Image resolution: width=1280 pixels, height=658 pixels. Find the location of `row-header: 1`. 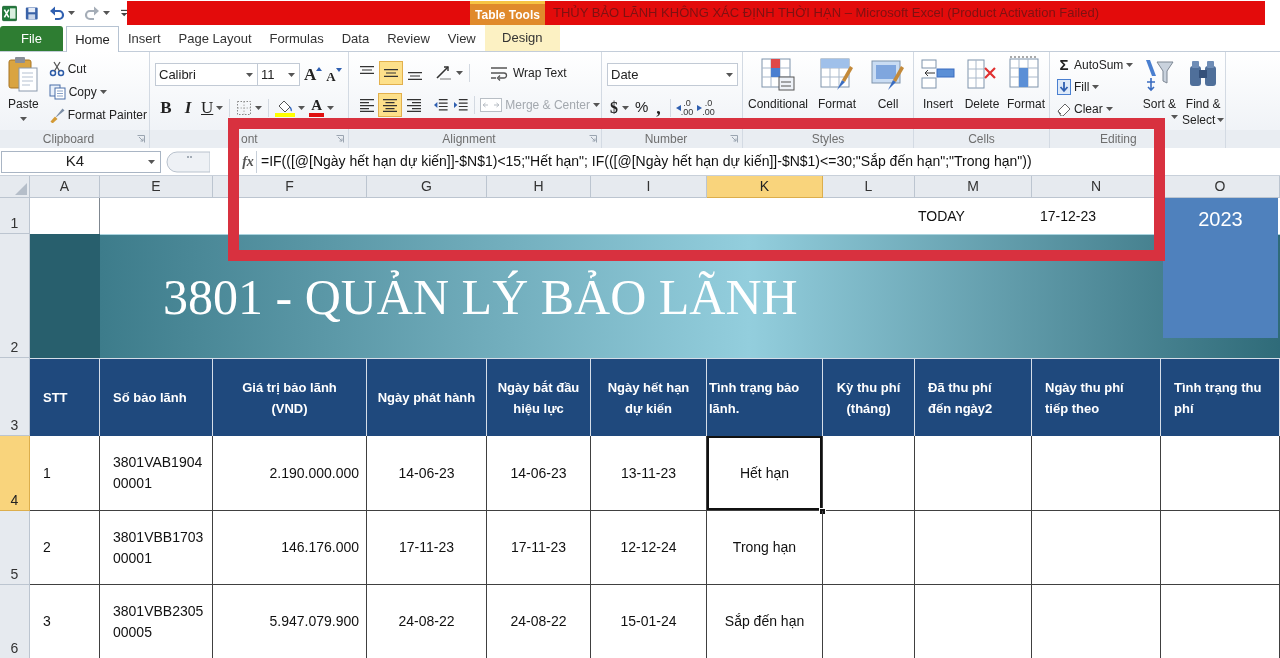

row-header: 1 is located at coordinates (15, 216).